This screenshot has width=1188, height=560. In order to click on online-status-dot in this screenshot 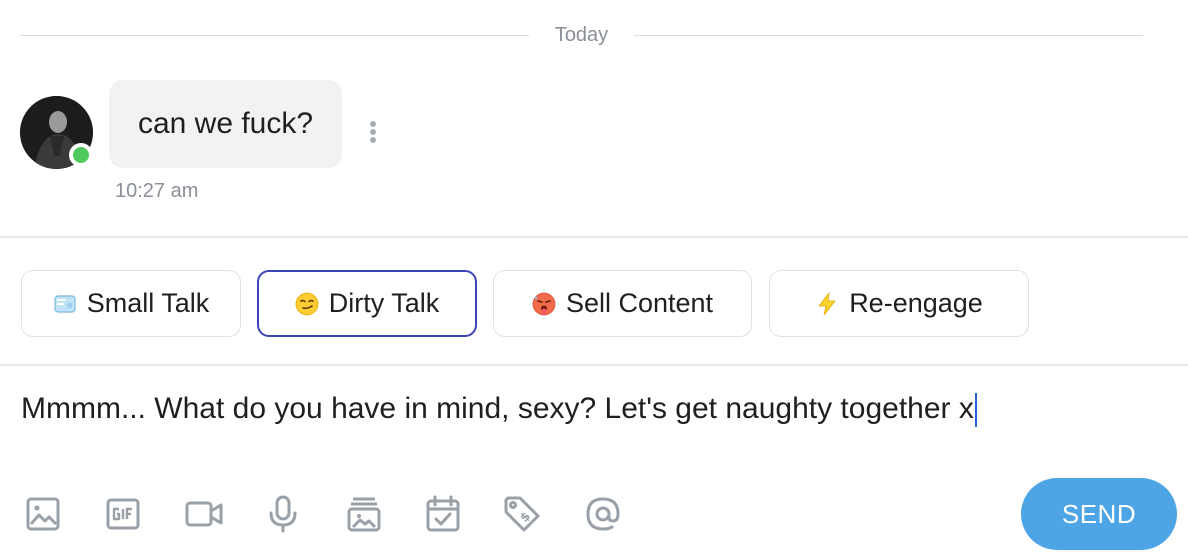, I will do `click(81, 155)`.